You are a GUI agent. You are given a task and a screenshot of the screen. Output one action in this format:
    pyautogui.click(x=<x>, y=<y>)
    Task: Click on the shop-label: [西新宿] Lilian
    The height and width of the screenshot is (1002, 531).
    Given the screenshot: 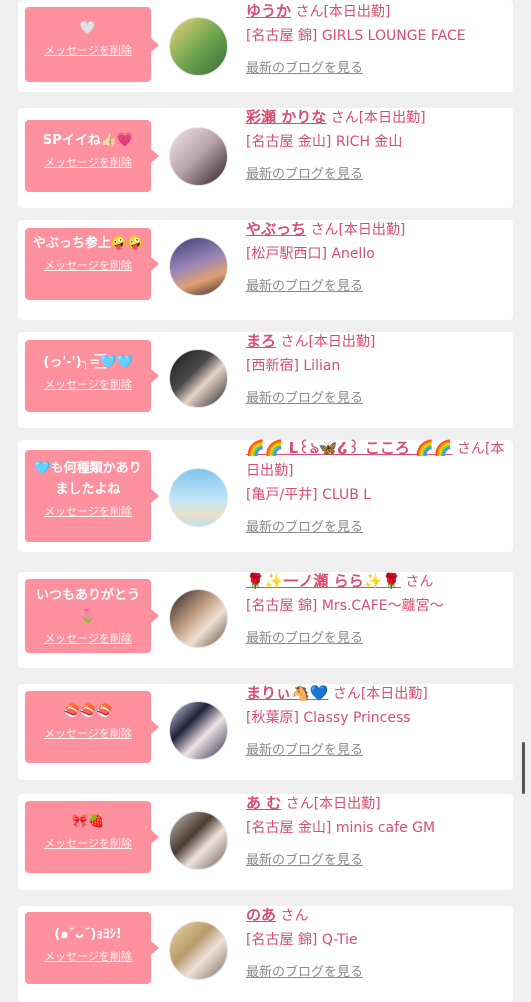 What is the action you would take?
    pyautogui.click(x=293, y=366)
    